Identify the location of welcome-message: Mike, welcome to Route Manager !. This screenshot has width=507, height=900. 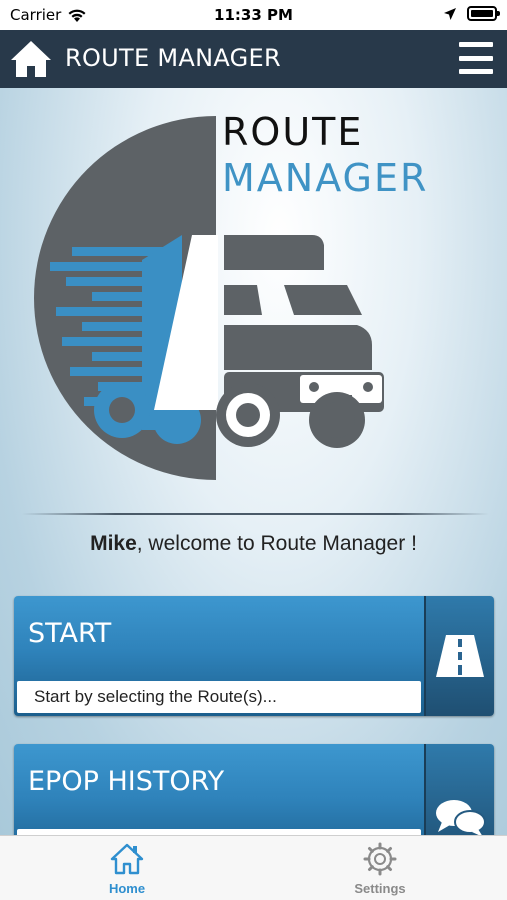
(253, 544).